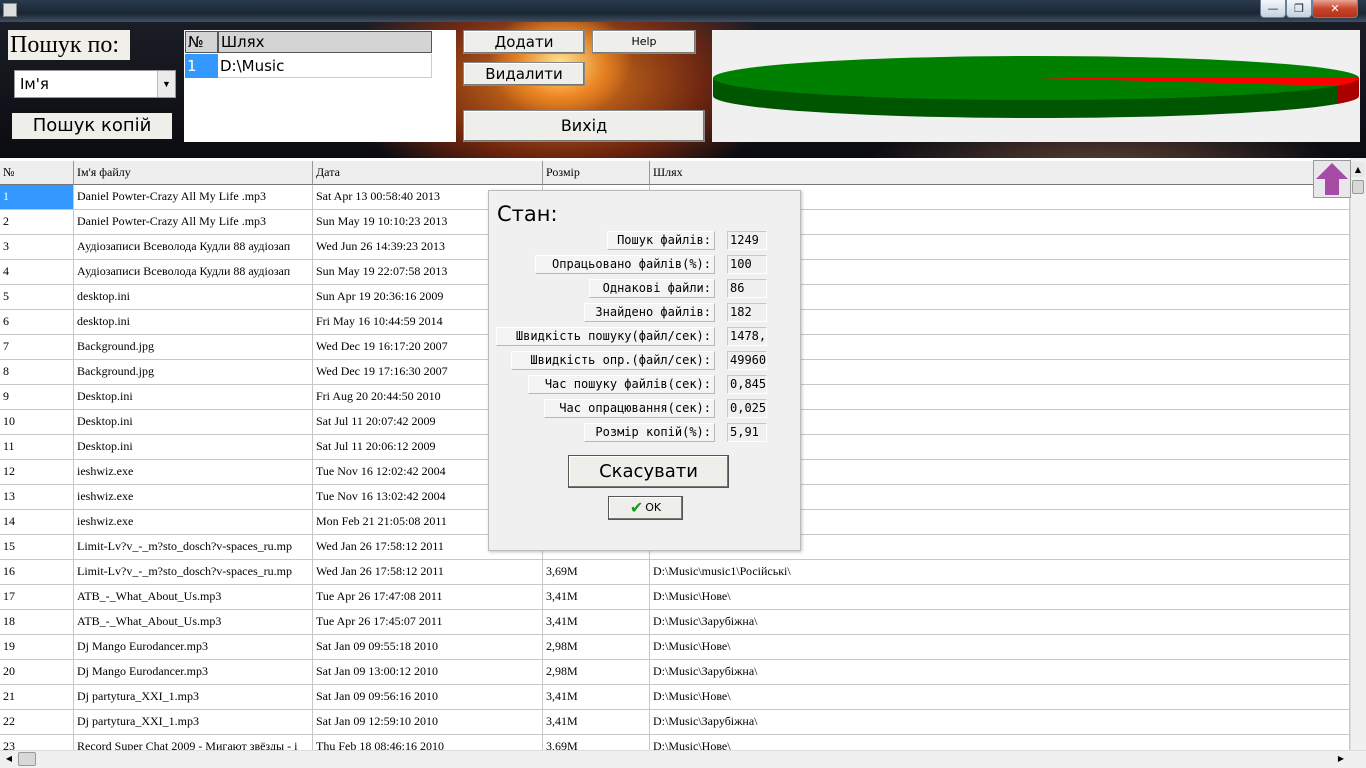  I want to click on table-cell-no: 10, so click(37, 422).